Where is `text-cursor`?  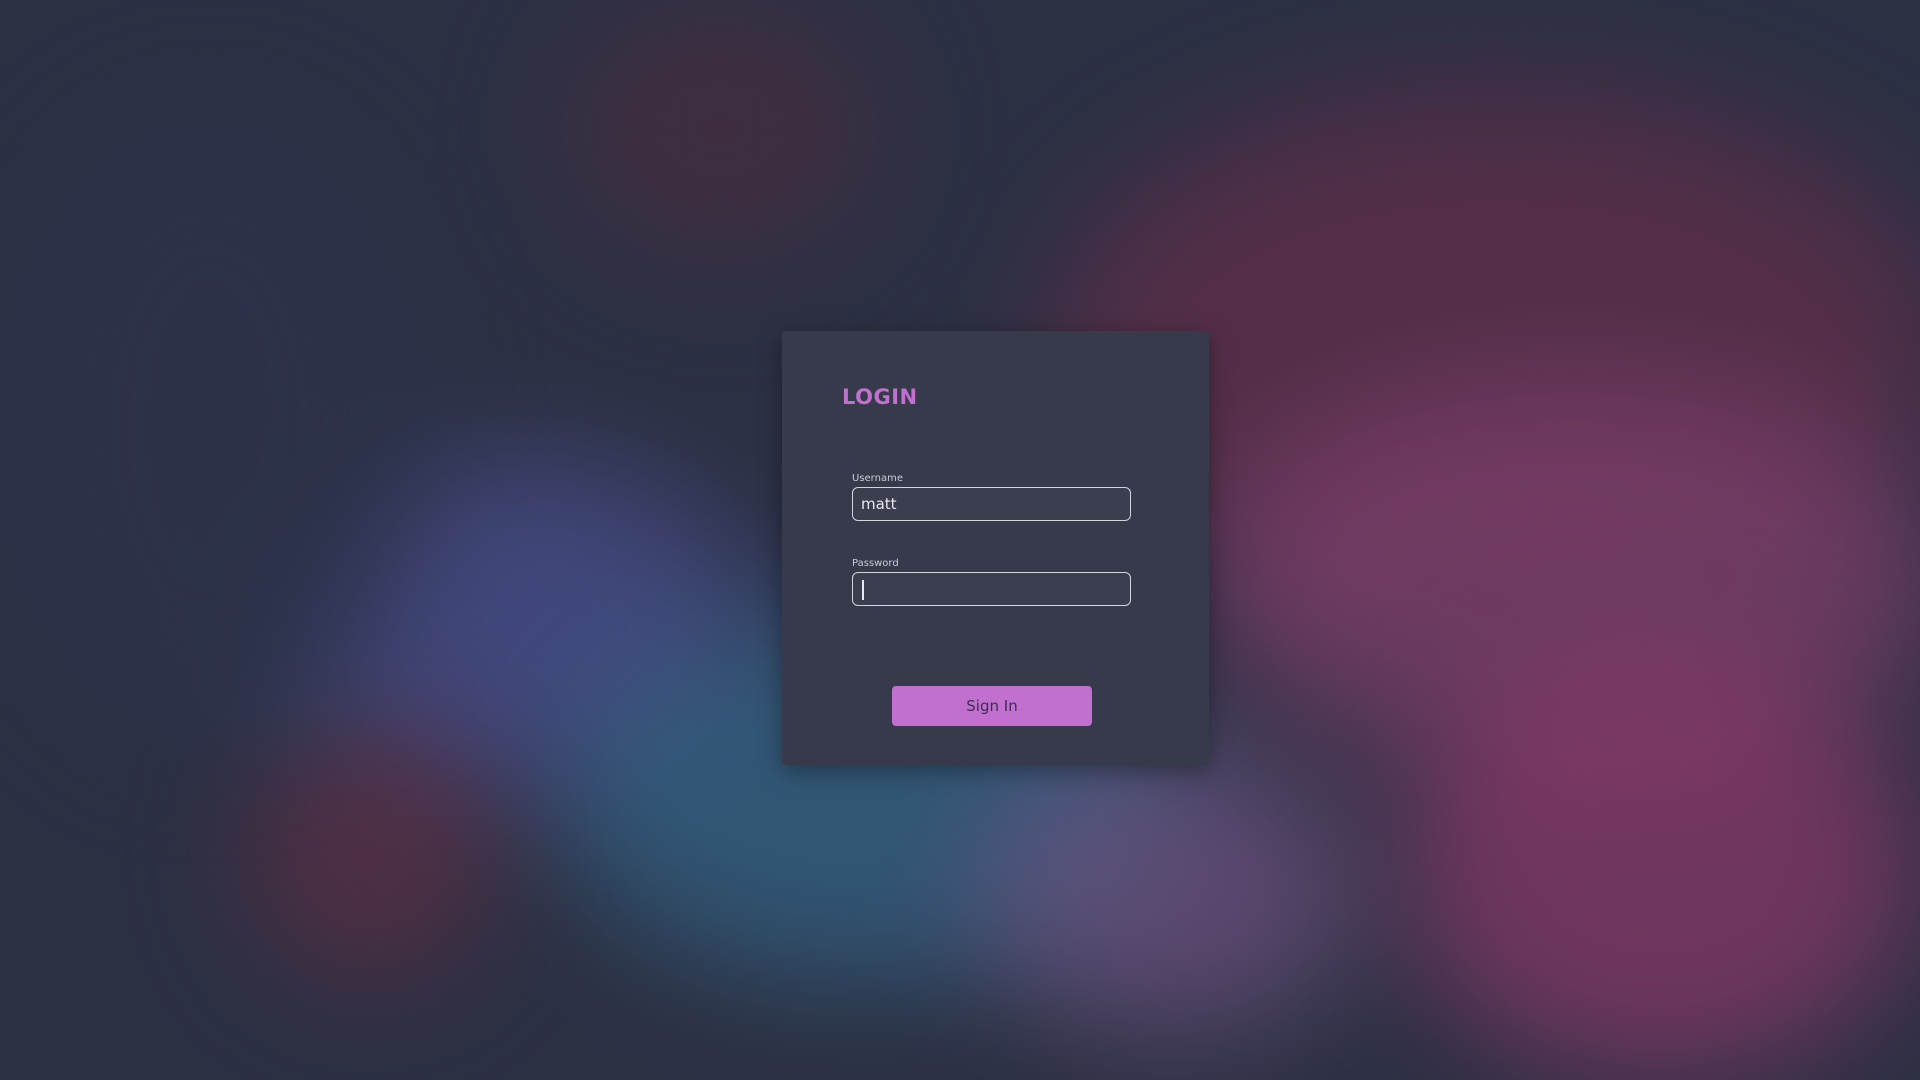 text-cursor is located at coordinates (863, 590).